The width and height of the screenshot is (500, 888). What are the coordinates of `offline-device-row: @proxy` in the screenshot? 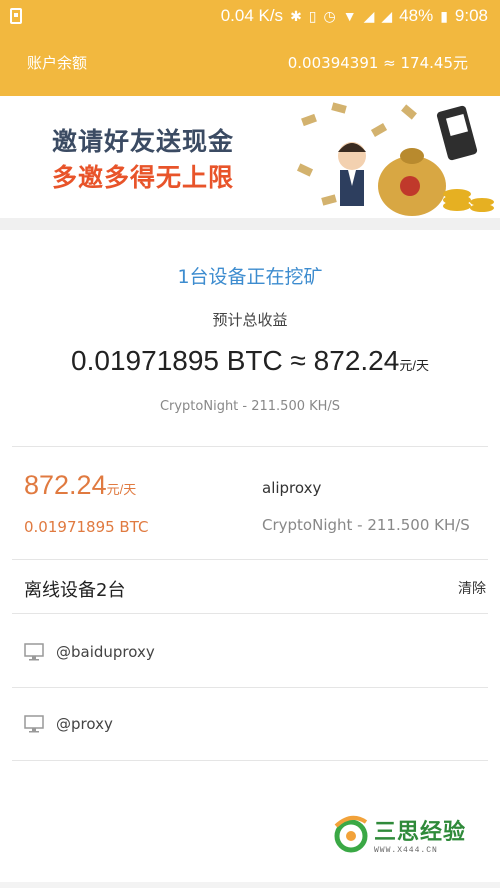 It's located at (254, 724).